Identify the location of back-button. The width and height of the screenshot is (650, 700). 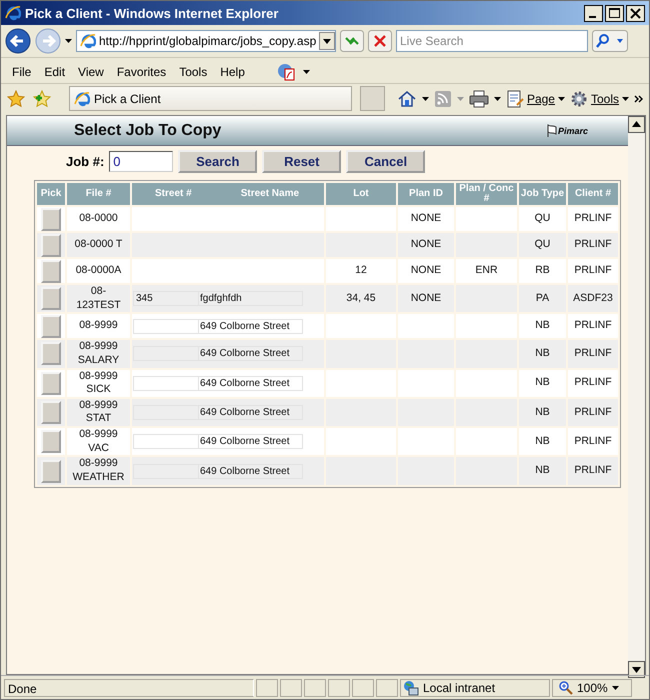
(18, 41).